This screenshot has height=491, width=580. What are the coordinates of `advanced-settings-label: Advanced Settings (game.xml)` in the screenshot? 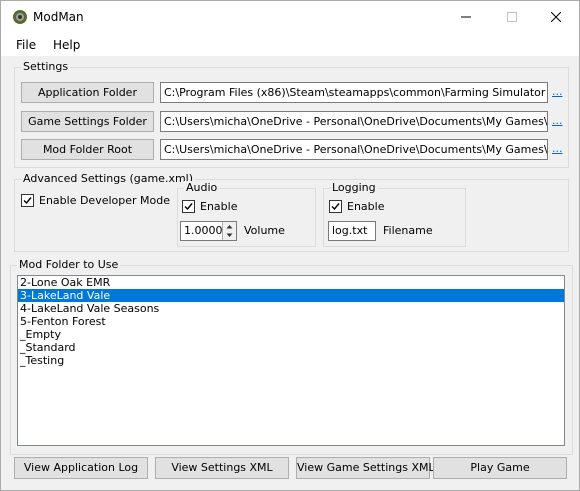 It's located at (108, 178).